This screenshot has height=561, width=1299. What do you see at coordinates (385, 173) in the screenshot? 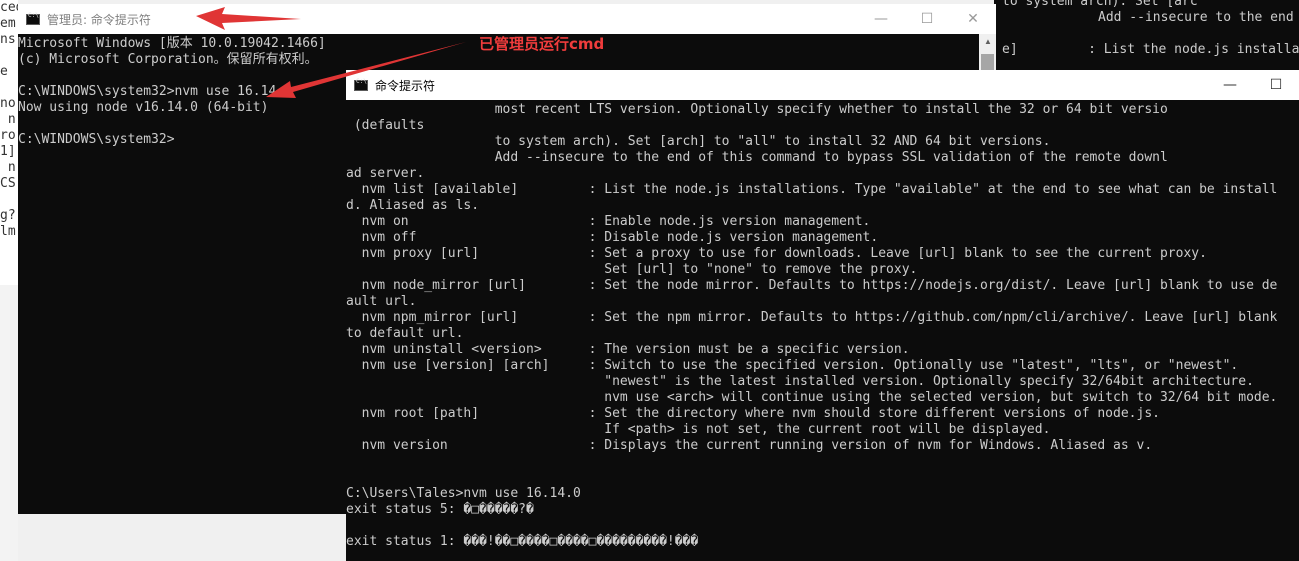
I see `user-line: ad server.` at bounding box center [385, 173].